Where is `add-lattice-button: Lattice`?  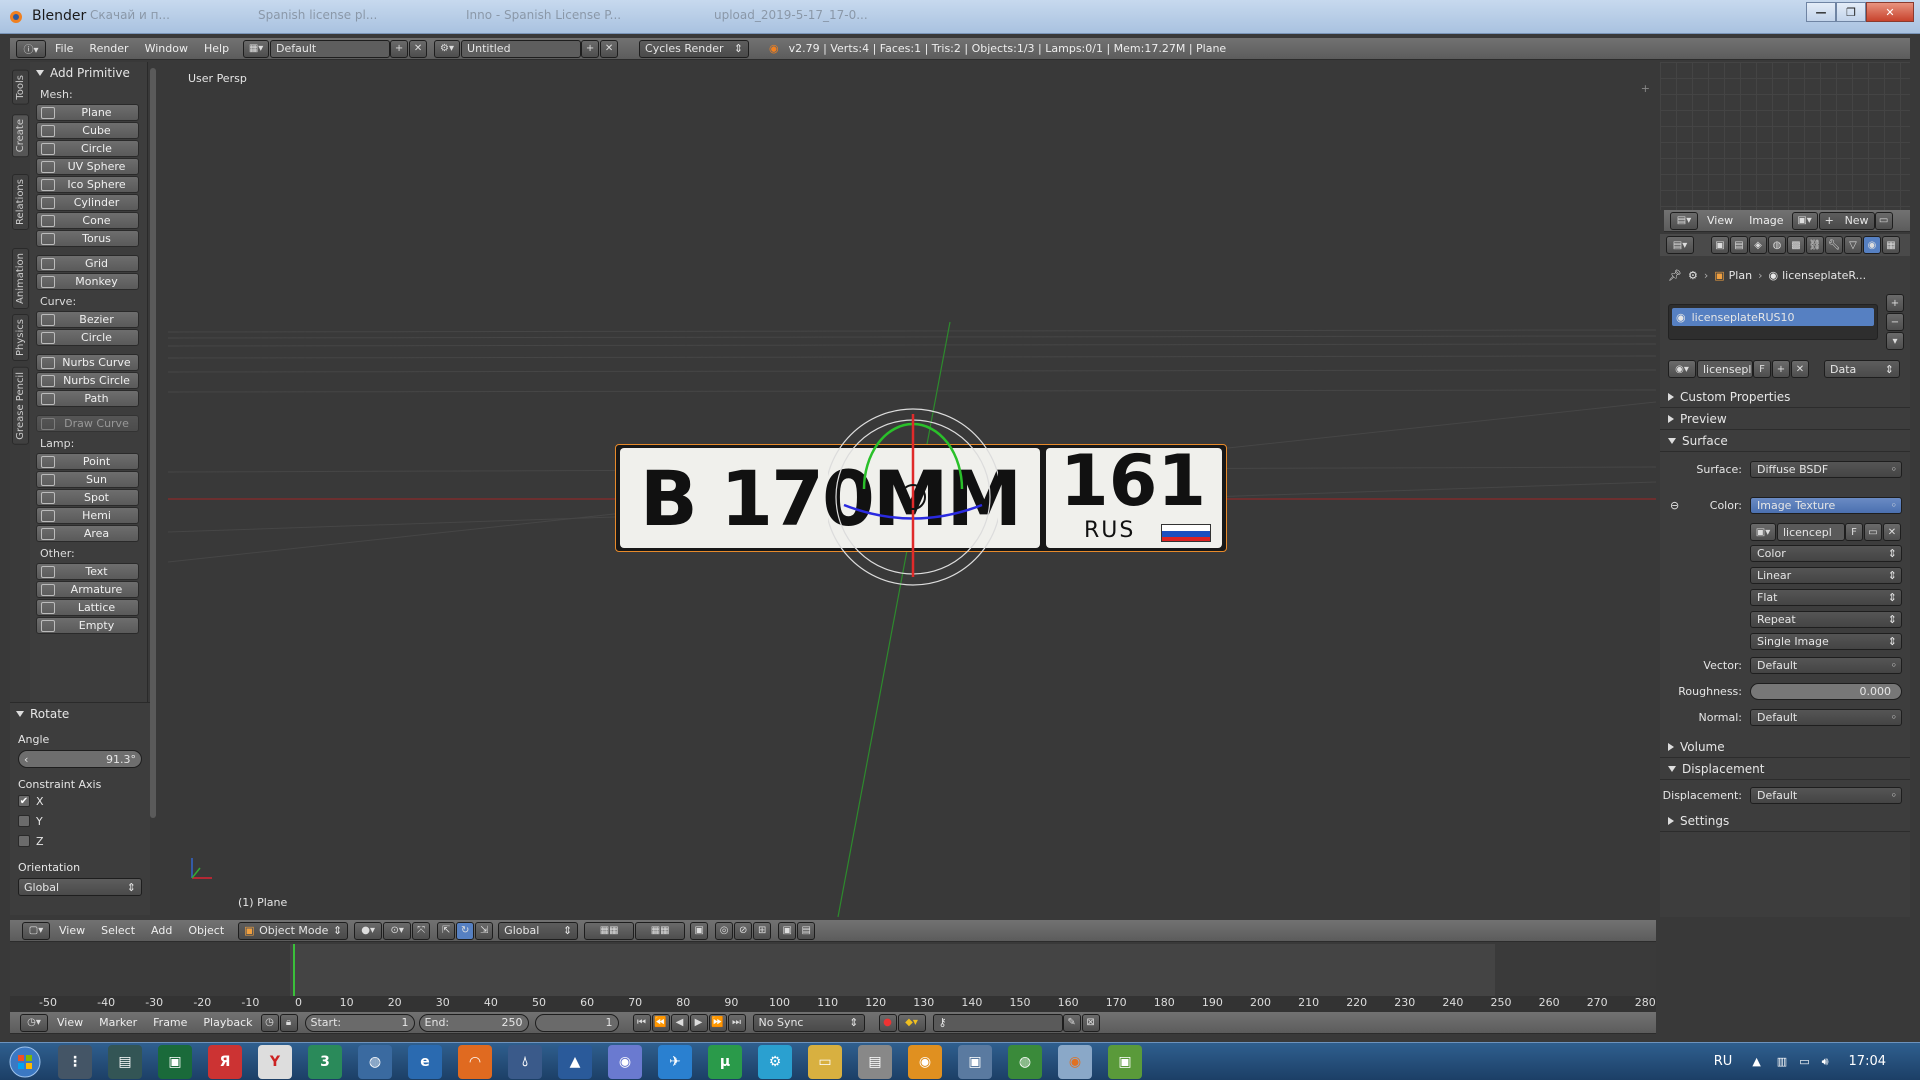 add-lattice-button: Lattice is located at coordinates (87, 607).